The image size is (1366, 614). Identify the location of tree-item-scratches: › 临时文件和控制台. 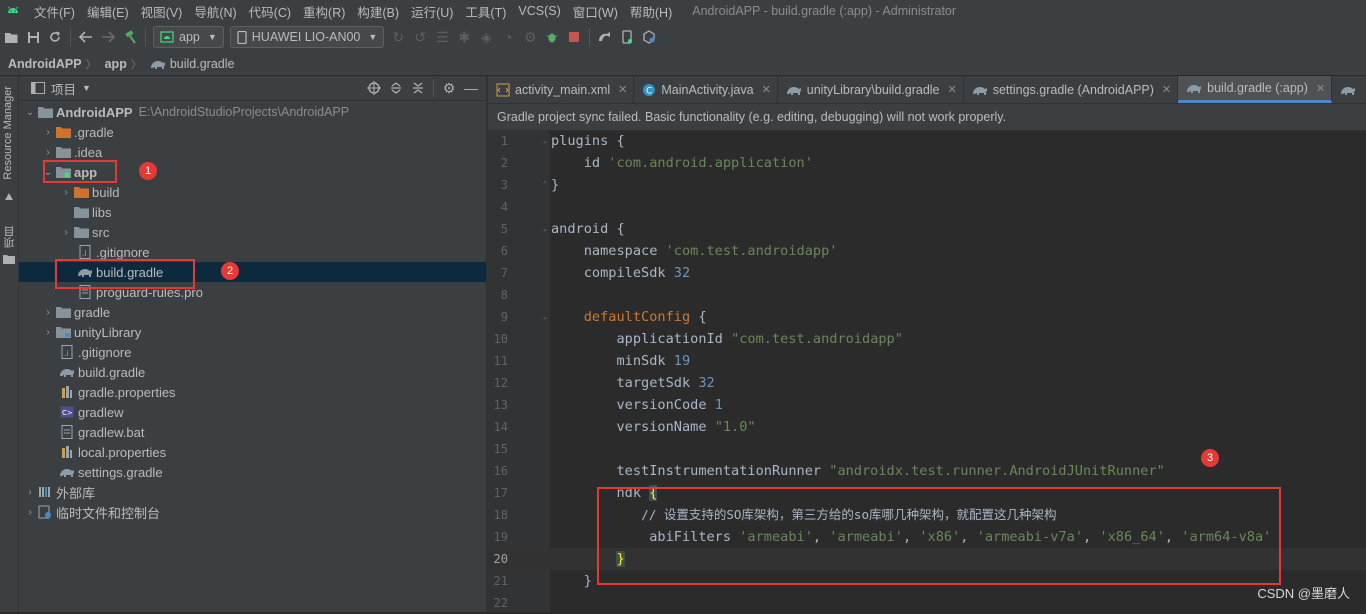
(252, 512).